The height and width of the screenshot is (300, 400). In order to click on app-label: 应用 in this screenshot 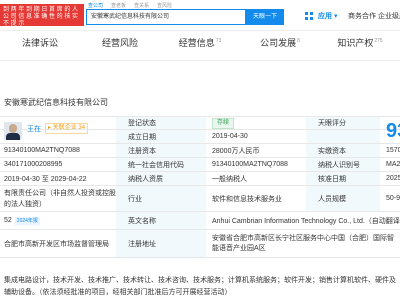, I will do `click(325, 16)`.